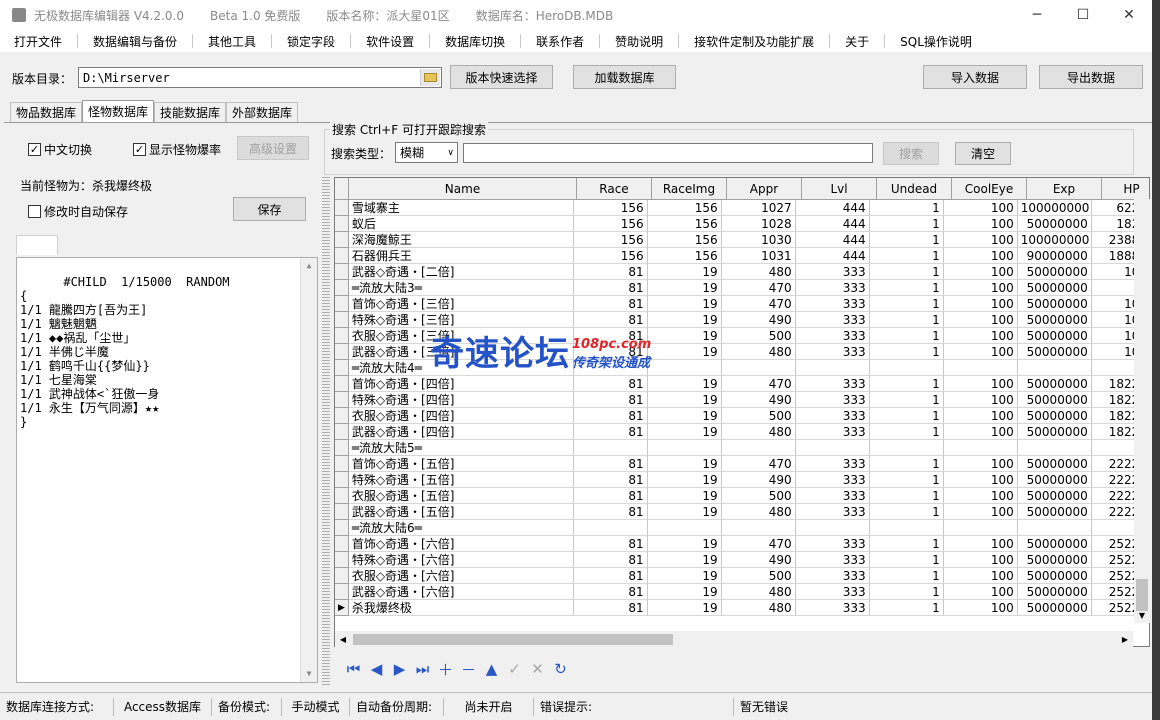  I want to click on table-row: 衣服◇奇遇・[四倍] 81 19 500 333 1 100 50000000 18222, so click(742, 416).